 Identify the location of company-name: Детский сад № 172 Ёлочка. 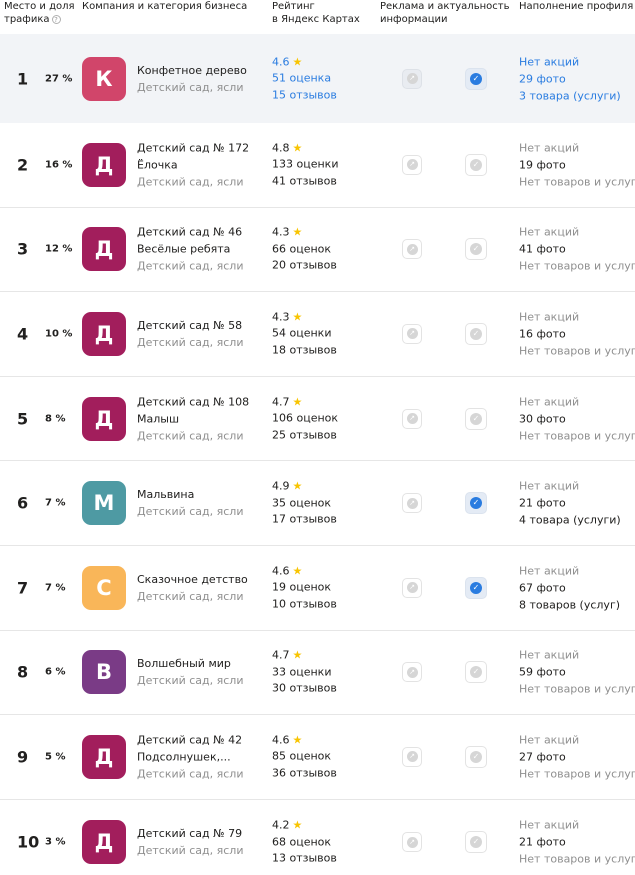
(199, 156).